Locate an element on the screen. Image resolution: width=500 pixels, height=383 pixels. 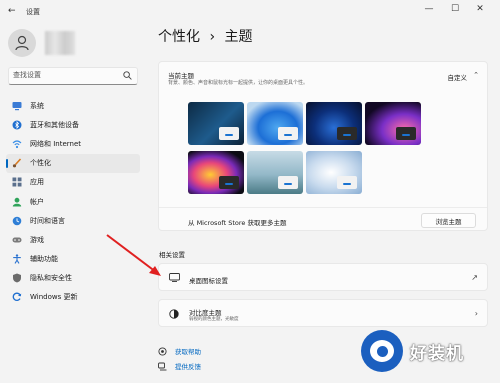
apps-icon is located at coordinates (17, 182).